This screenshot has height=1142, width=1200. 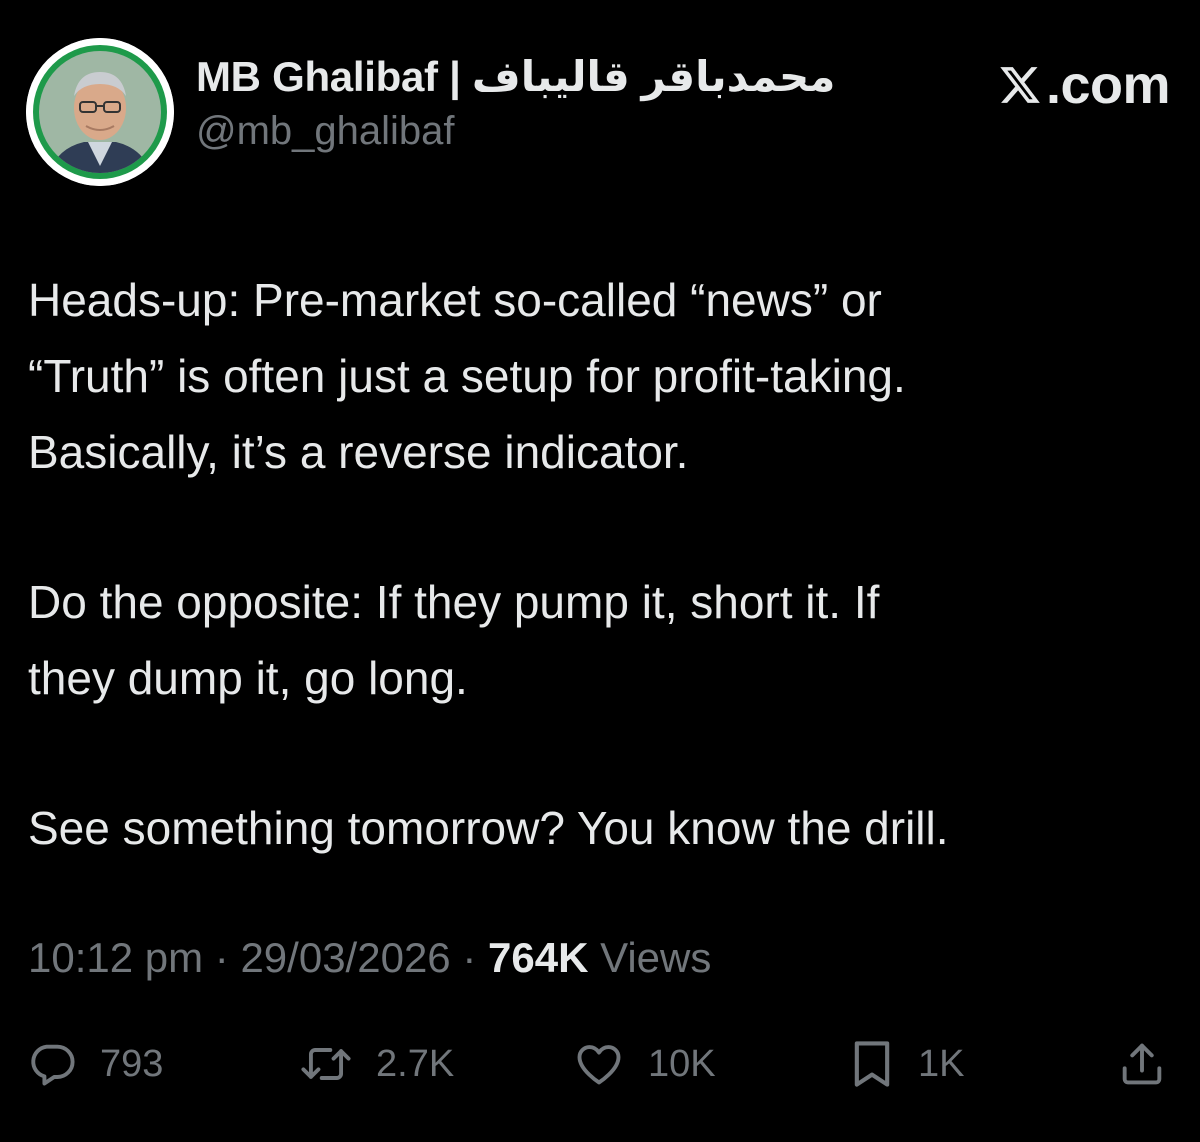 I want to click on bookmark-icon, so click(x=872, y=1064).